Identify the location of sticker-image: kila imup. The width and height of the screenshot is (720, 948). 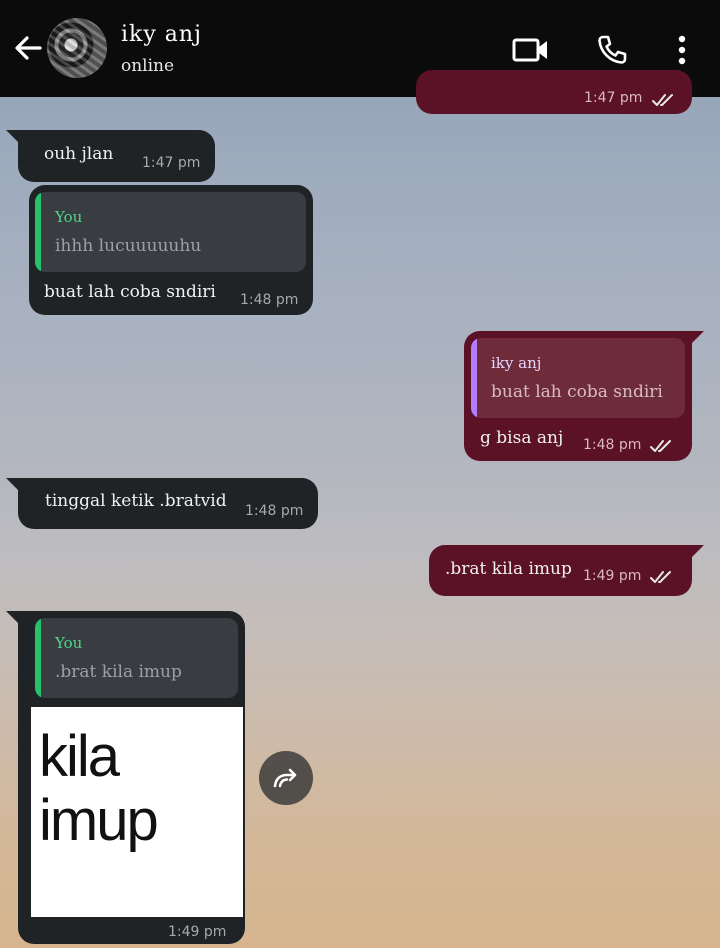
(137, 812).